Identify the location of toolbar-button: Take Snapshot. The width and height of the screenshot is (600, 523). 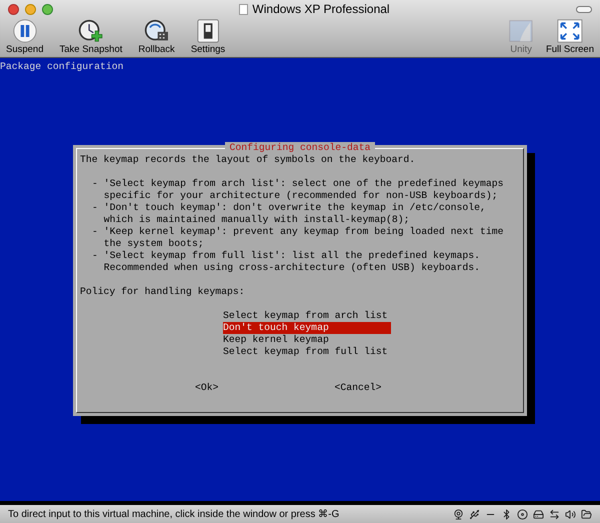
(91, 37).